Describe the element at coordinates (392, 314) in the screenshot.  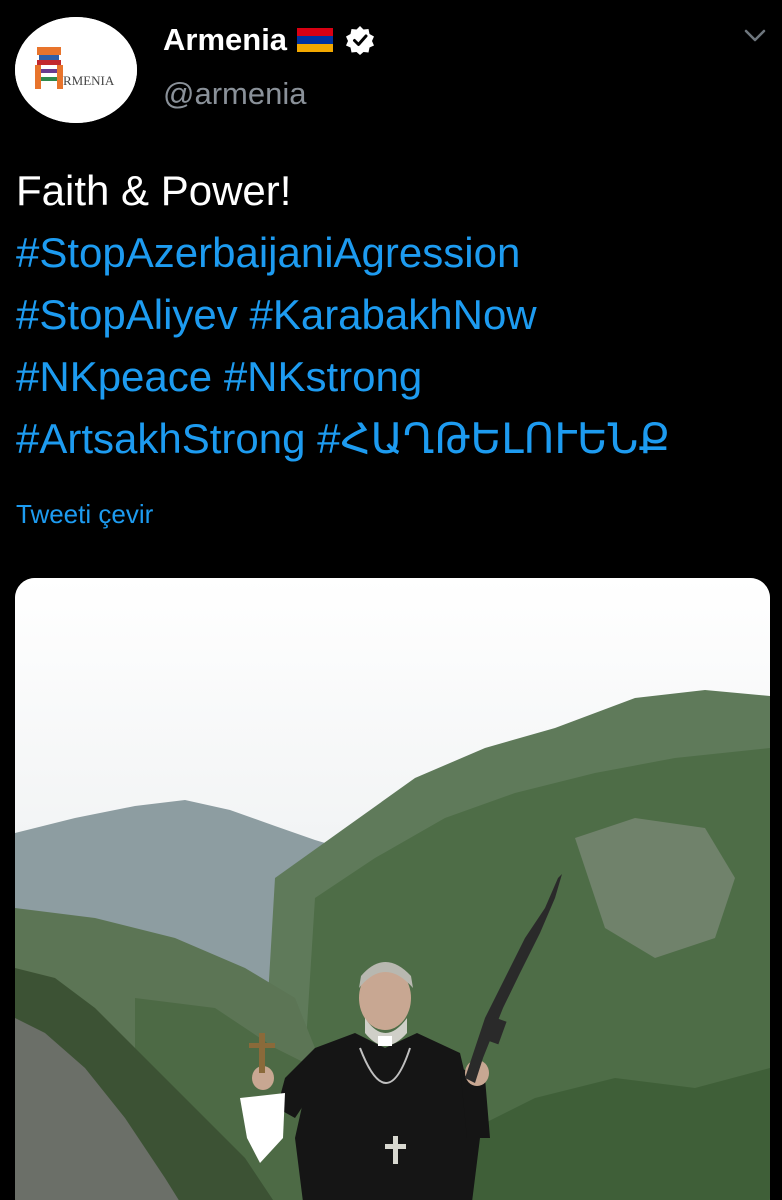
I see `hashtag-link: #KarabakhNow` at that location.